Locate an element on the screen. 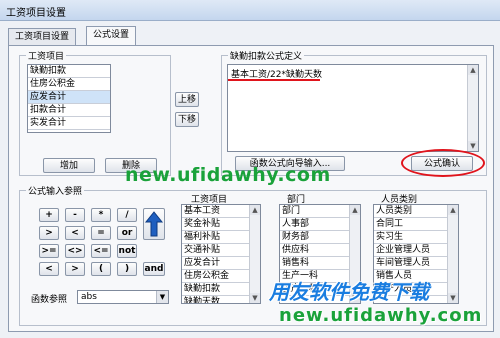  up-arrow-icon is located at coordinates (154, 224).